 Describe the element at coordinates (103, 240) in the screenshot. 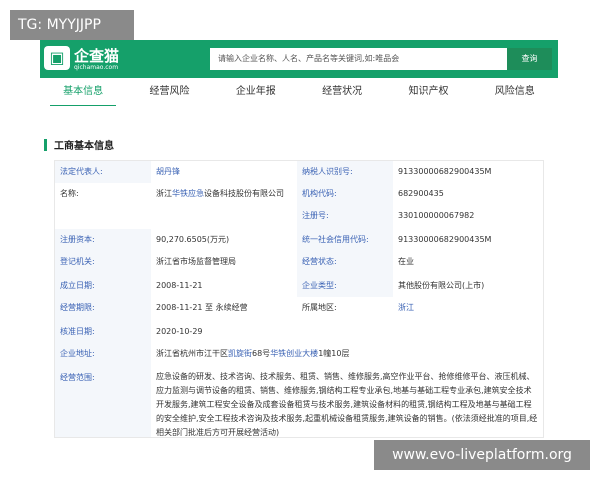

I see `capital-label: 注册资本:` at that location.